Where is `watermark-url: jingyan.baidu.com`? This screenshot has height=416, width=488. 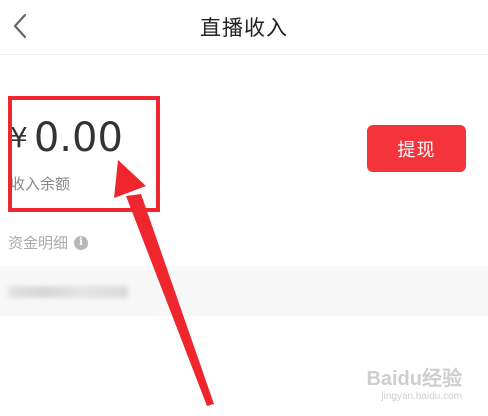
watermark-url: jingyan.baidu.com is located at coordinates (421, 396).